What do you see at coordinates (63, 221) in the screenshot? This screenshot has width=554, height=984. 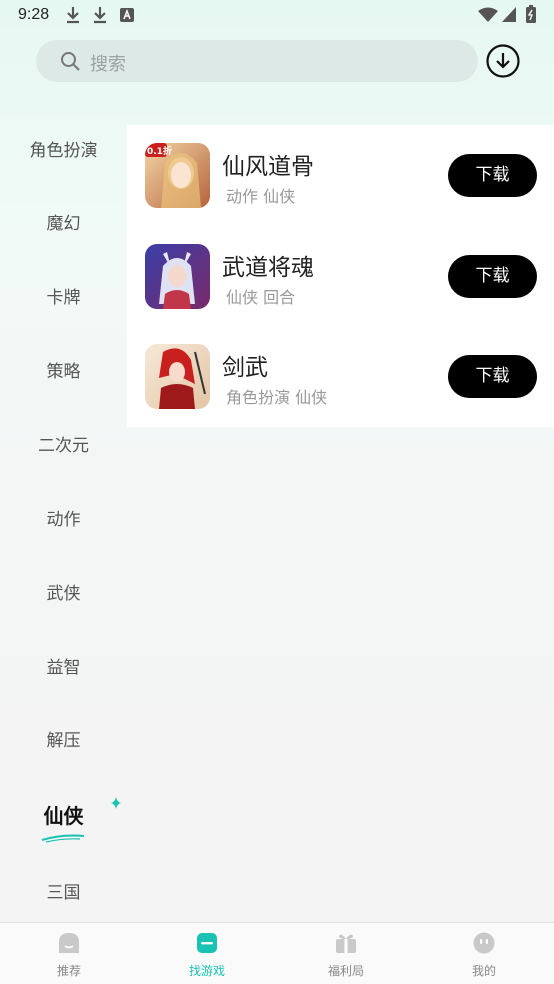 I see `category-item-fantasy: 魔幻` at bounding box center [63, 221].